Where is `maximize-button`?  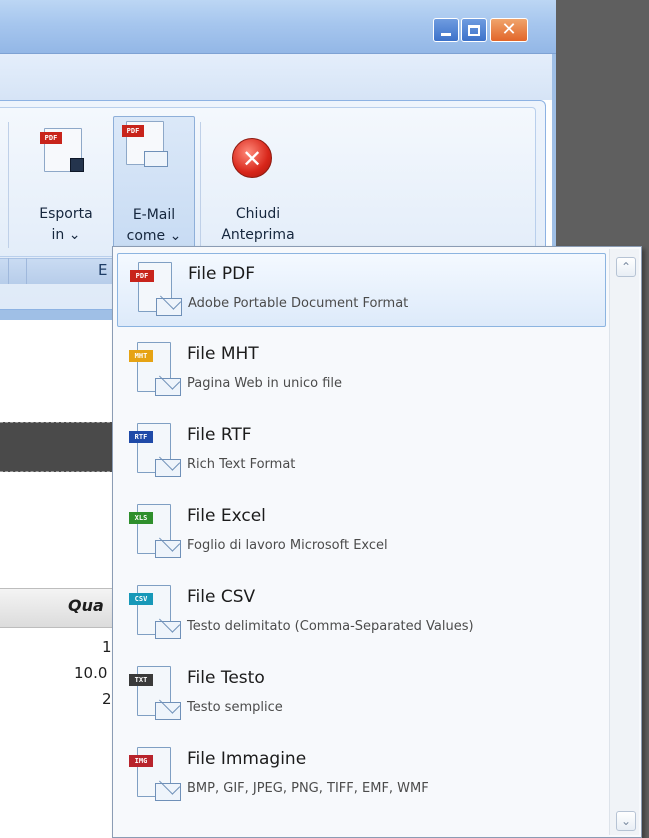 maximize-button is located at coordinates (474, 30).